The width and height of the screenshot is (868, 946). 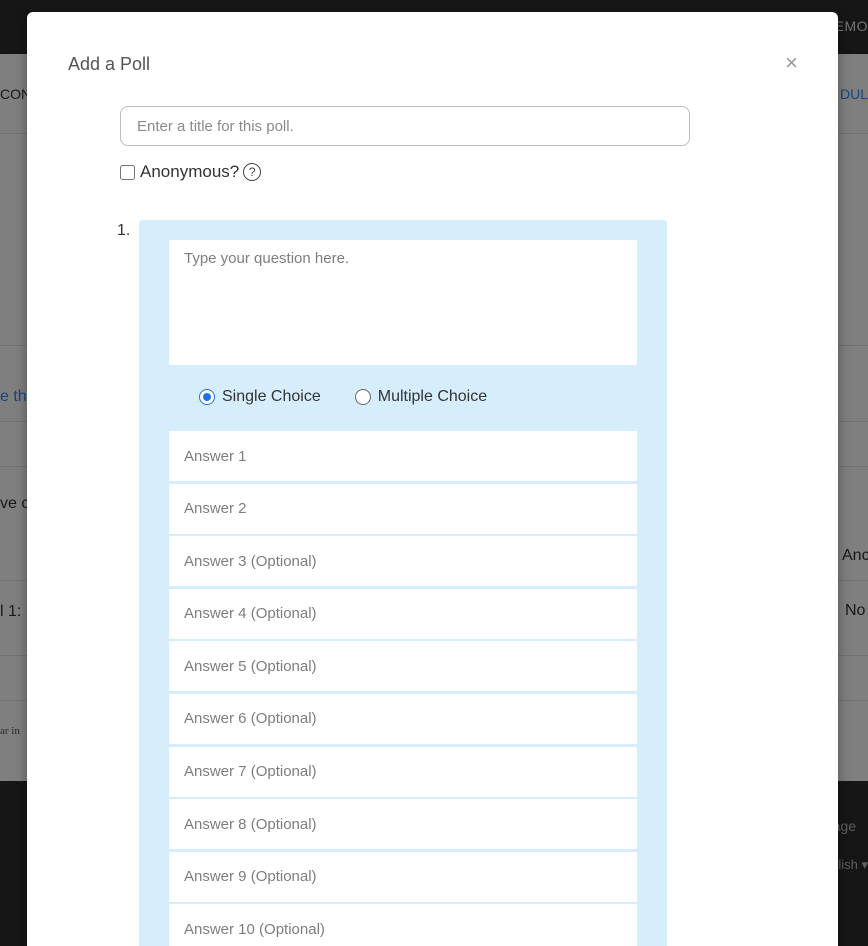 I want to click on multiple-choice-option: Multiple Choice, so click(x=421, y=397).